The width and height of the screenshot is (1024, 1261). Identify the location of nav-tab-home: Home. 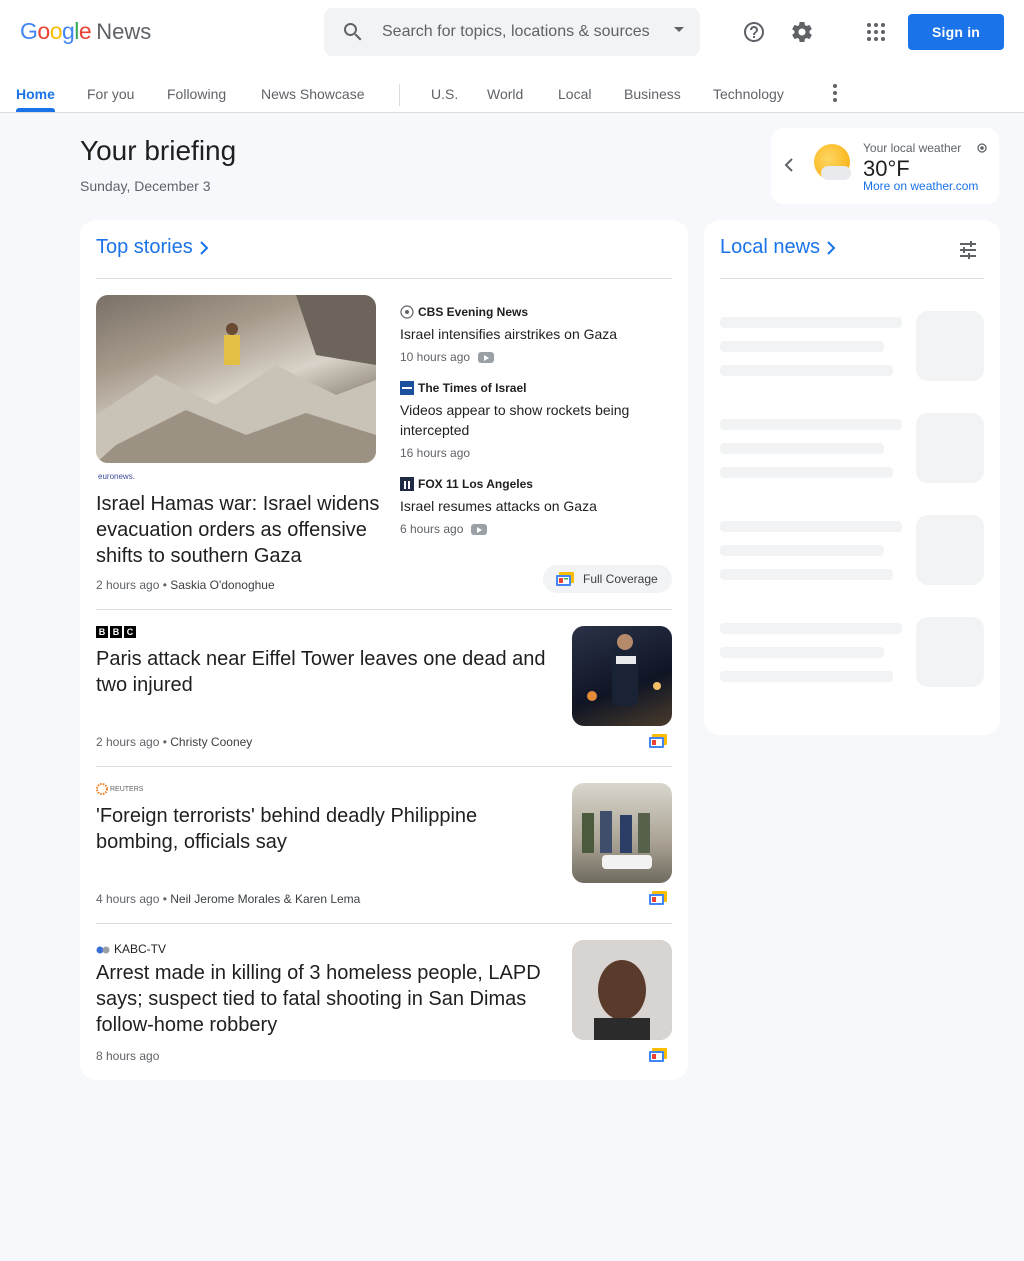
(35, 94).